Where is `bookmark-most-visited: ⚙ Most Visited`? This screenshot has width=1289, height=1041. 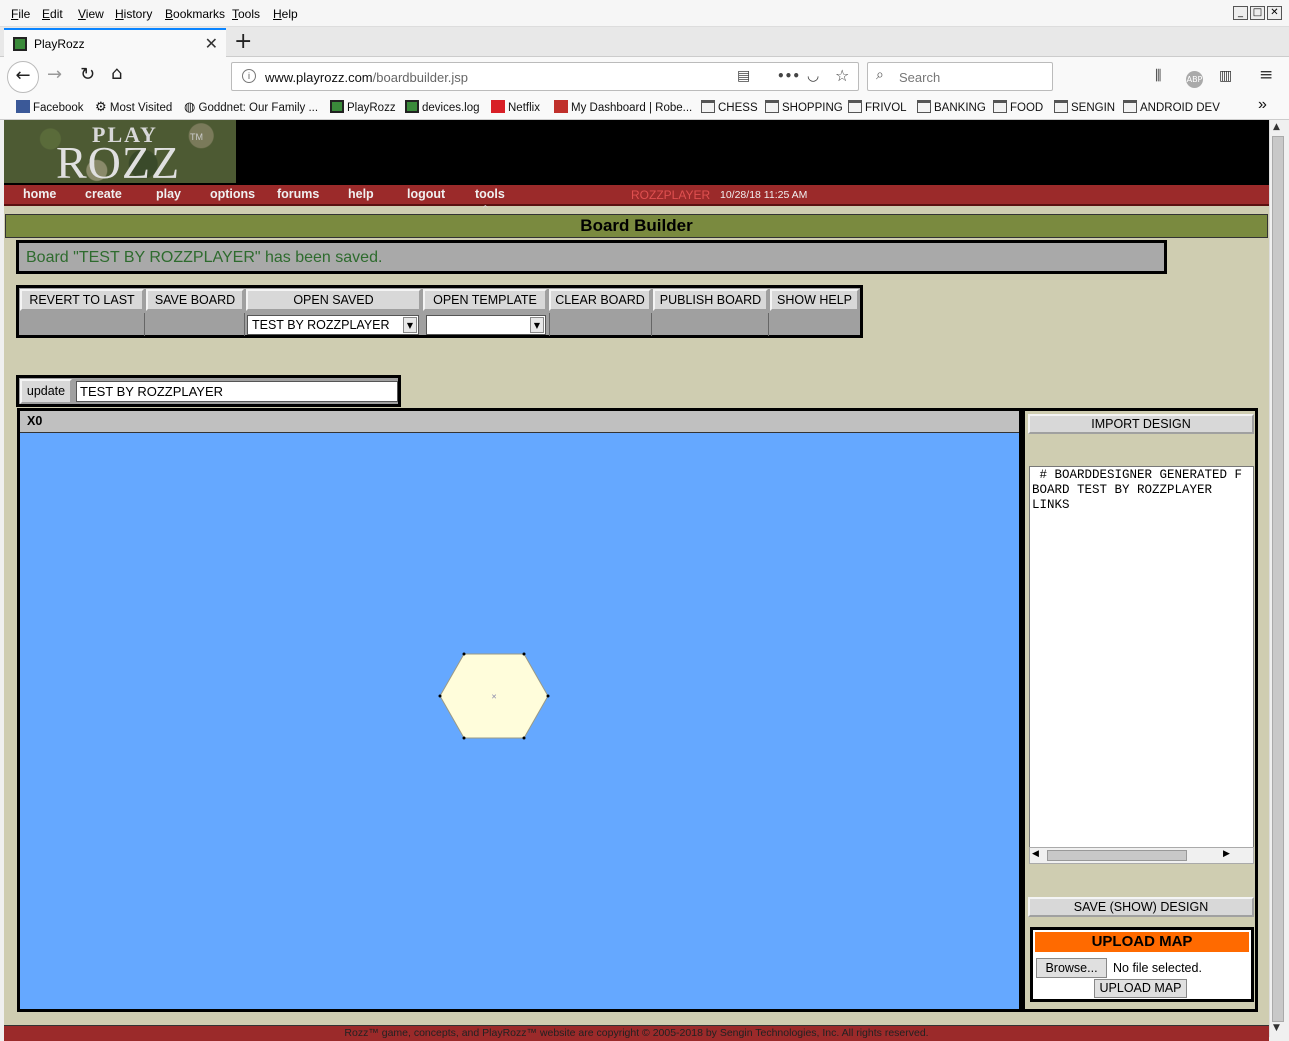
bookmark-most-visited: ⚙ Most Visited is located at coordinates (133, 107).